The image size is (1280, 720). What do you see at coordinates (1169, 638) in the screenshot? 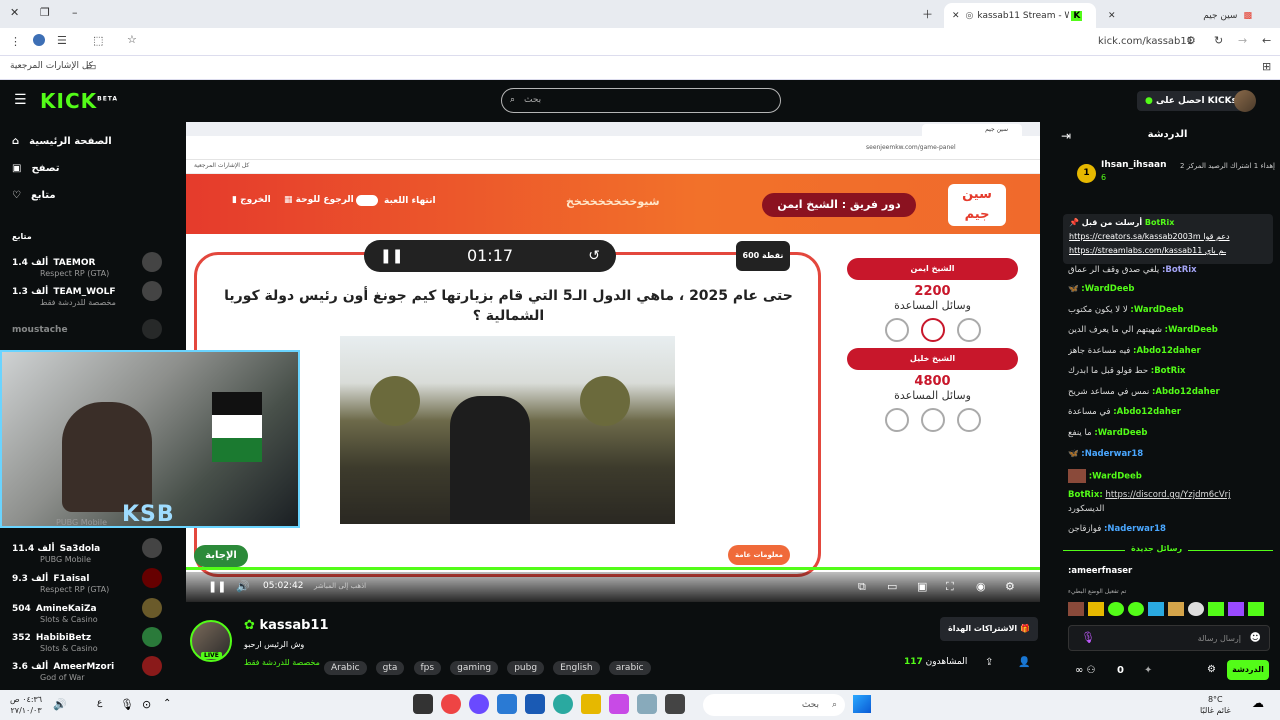
I see `chat-input: 🎙 إرسال رسالة ☻` at bounding box center [1169, 638].